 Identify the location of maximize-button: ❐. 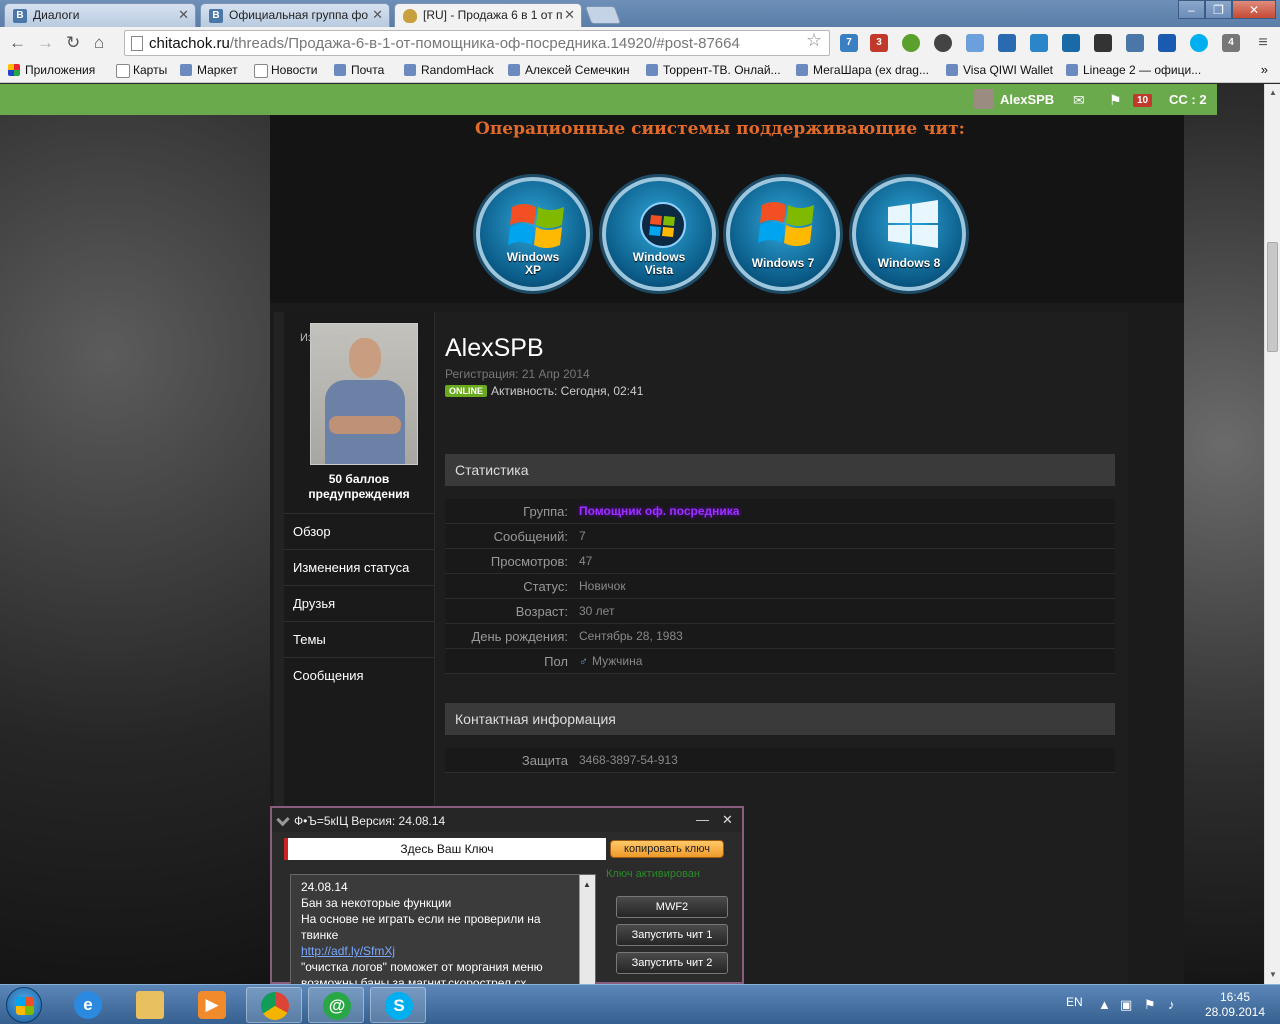
(1218, 9).